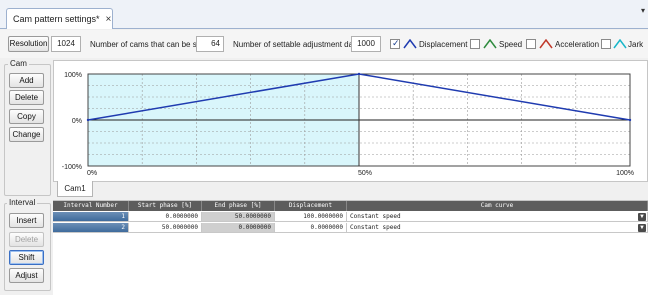  Describe the element at coordinates (311, 206) in the screenshot. I see `col-header-displacement: Displacement` at that location.